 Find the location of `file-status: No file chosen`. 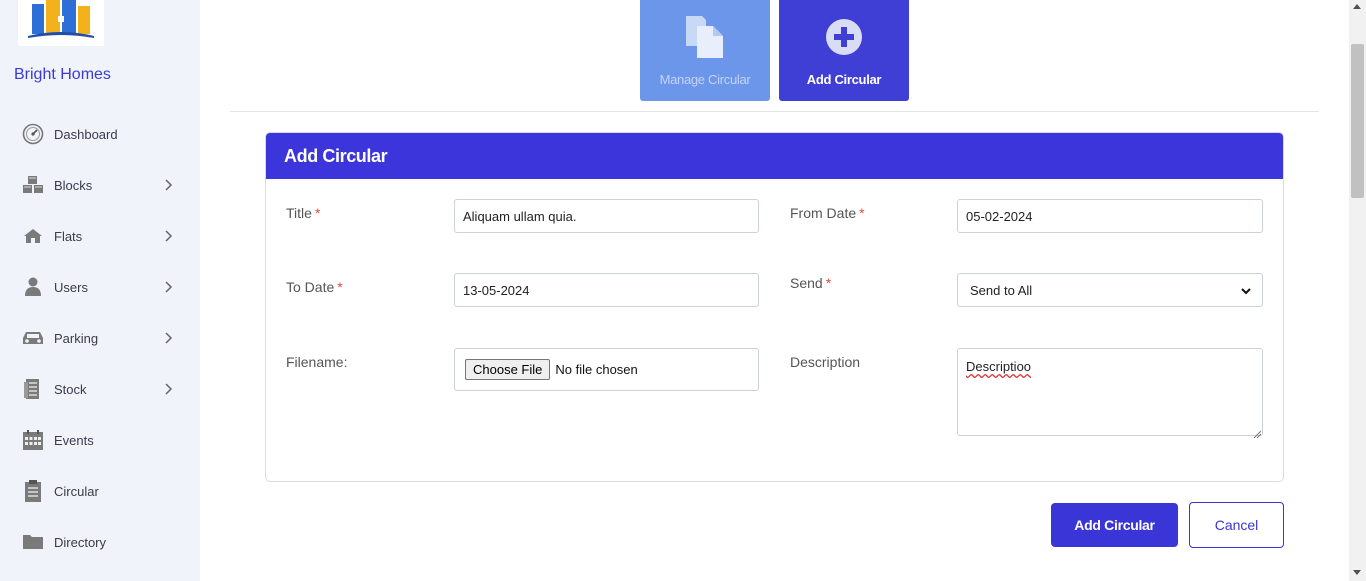

file-status: No file chosen is located at coordinates (596, 369).